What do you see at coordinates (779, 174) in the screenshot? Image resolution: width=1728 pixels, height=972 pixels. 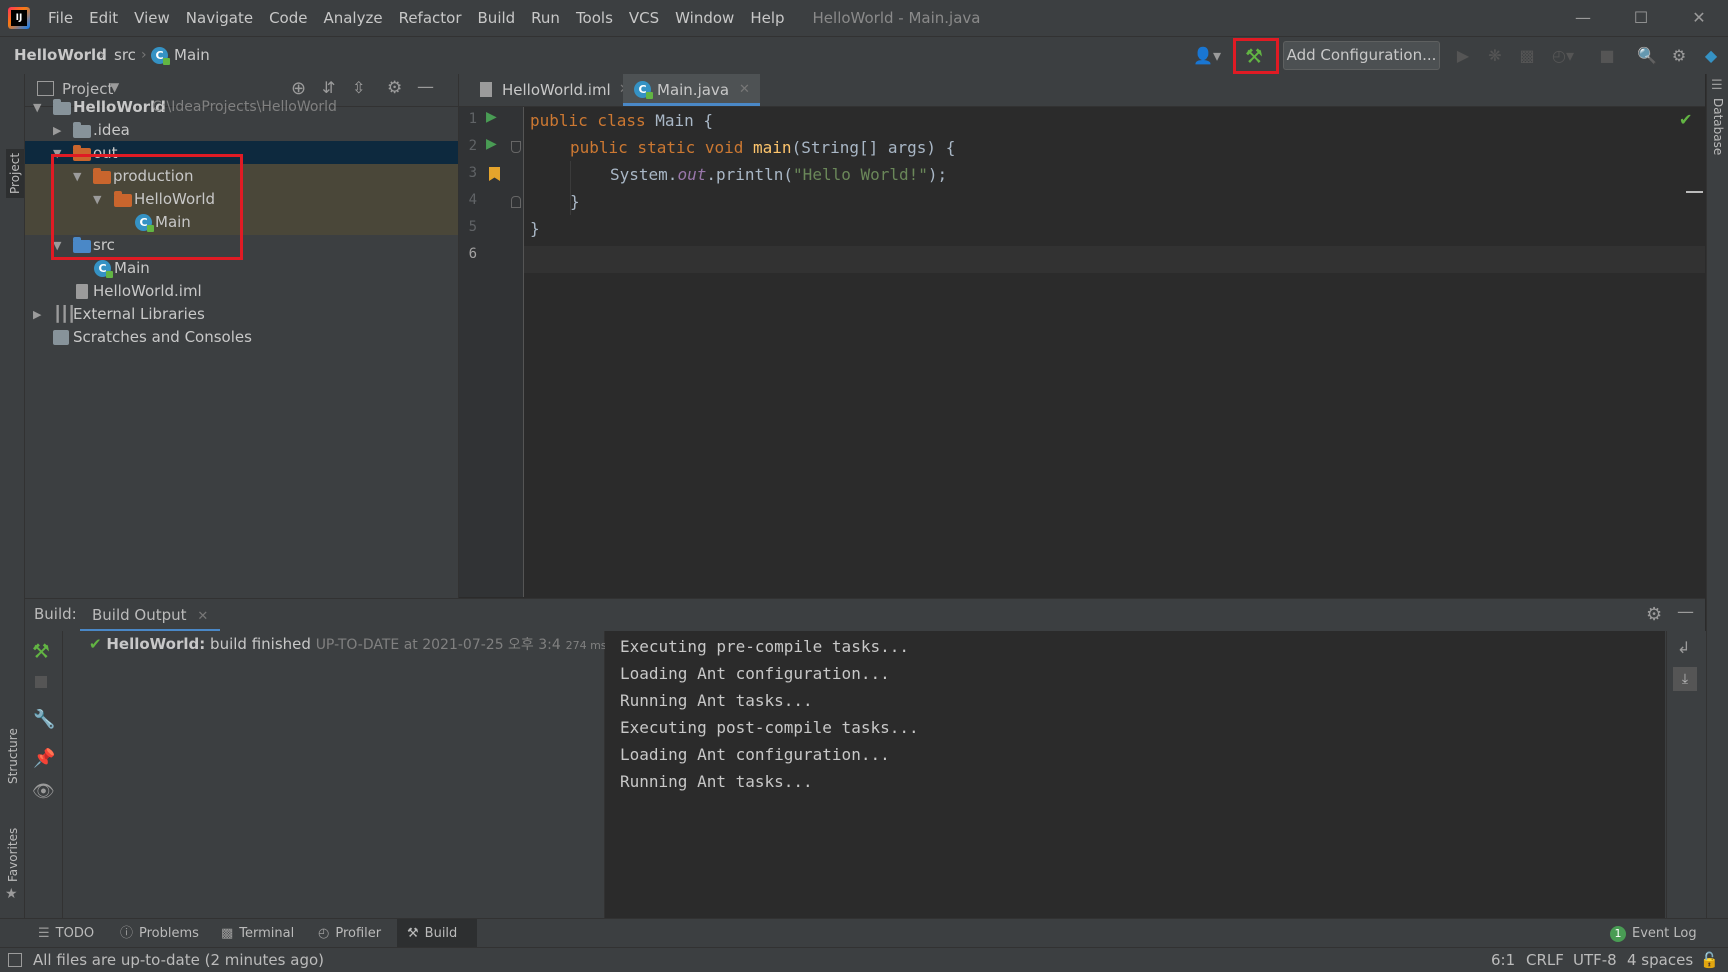 I see `code-line-3: System.out.println("Hello World!");` at bounding box center [779, 174].